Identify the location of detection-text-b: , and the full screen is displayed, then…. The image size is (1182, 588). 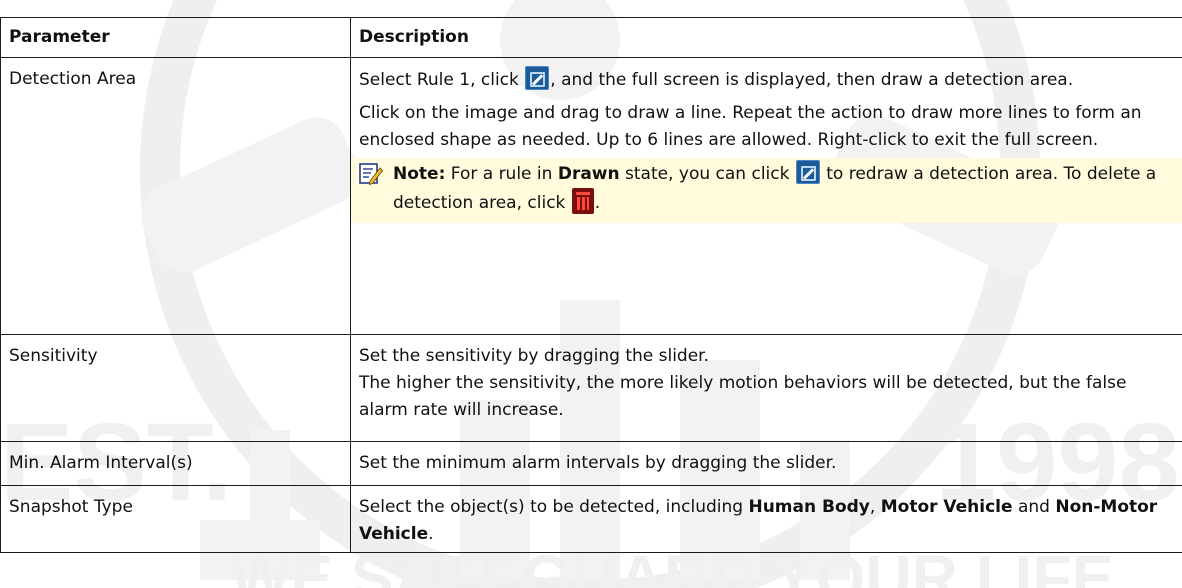
(812, 80).